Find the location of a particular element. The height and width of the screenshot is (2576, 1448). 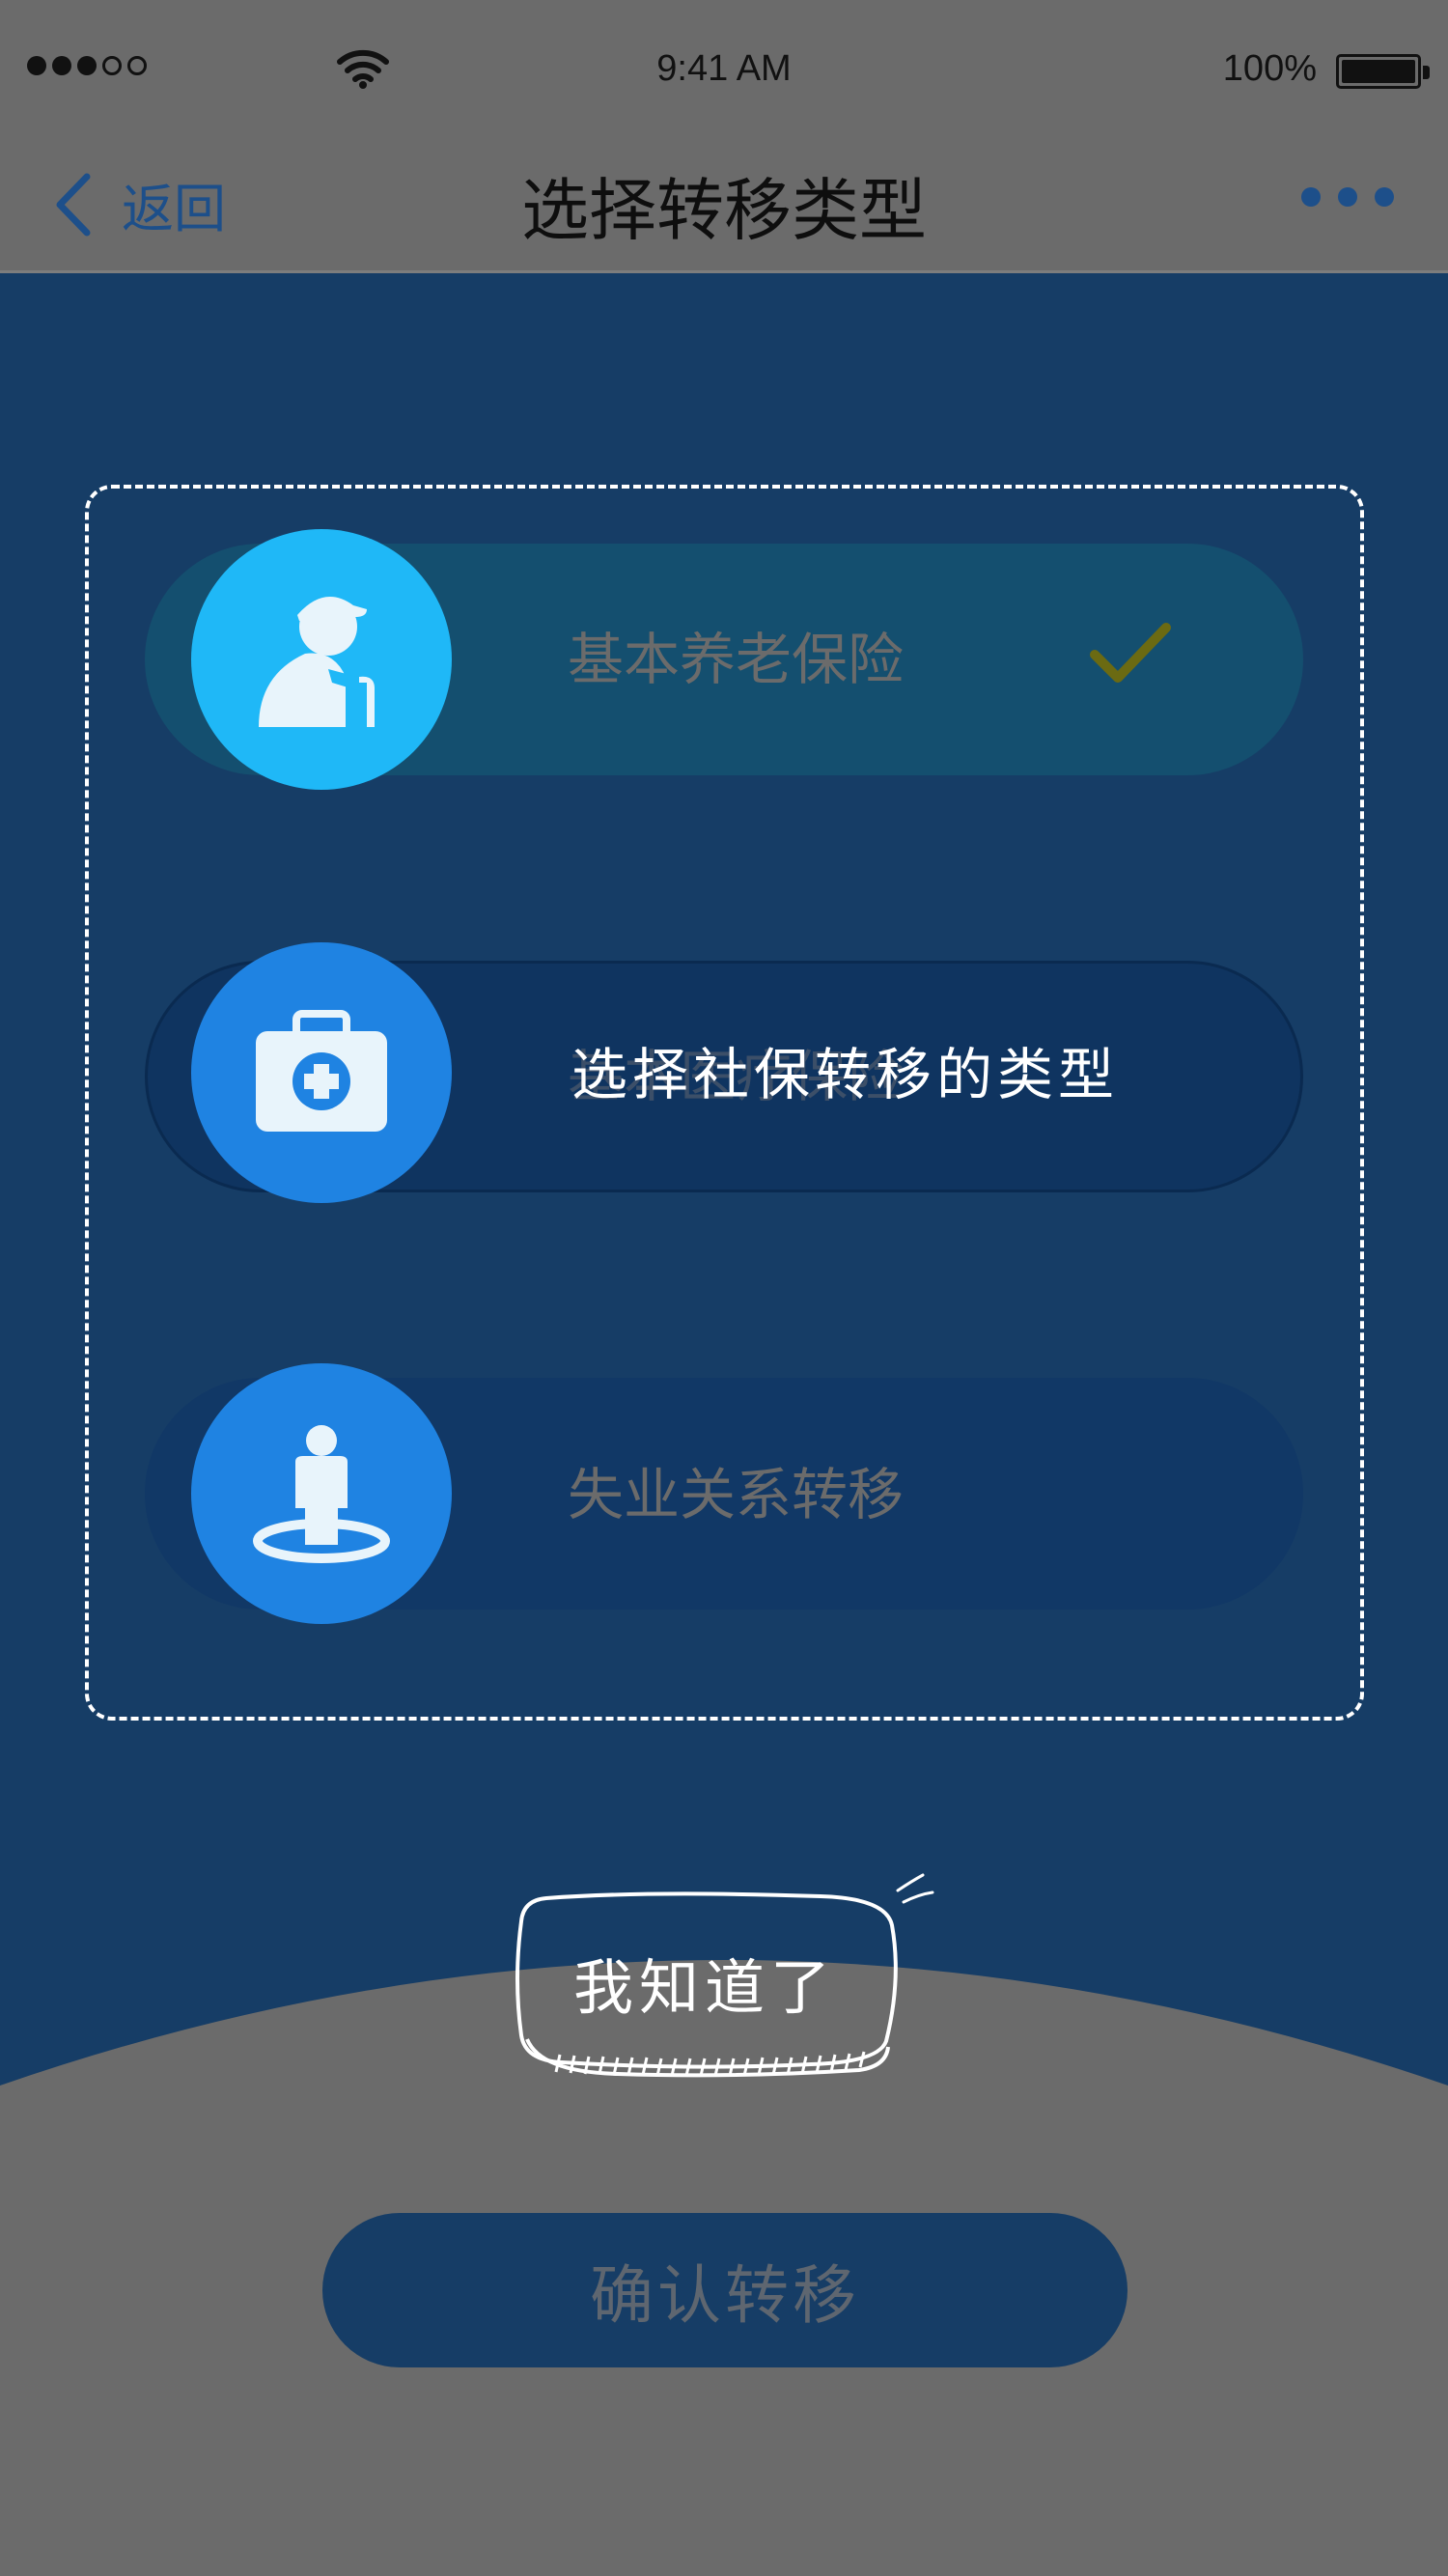

battery-icon is located at coordinates (1383, 71).